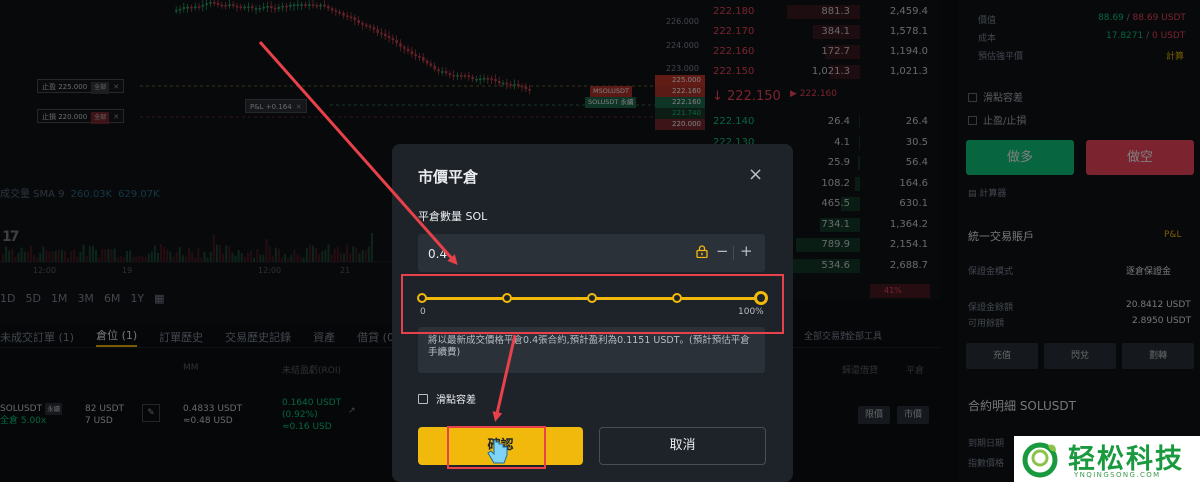  I want to click on confirm-highlight-box, so click(496, 447).